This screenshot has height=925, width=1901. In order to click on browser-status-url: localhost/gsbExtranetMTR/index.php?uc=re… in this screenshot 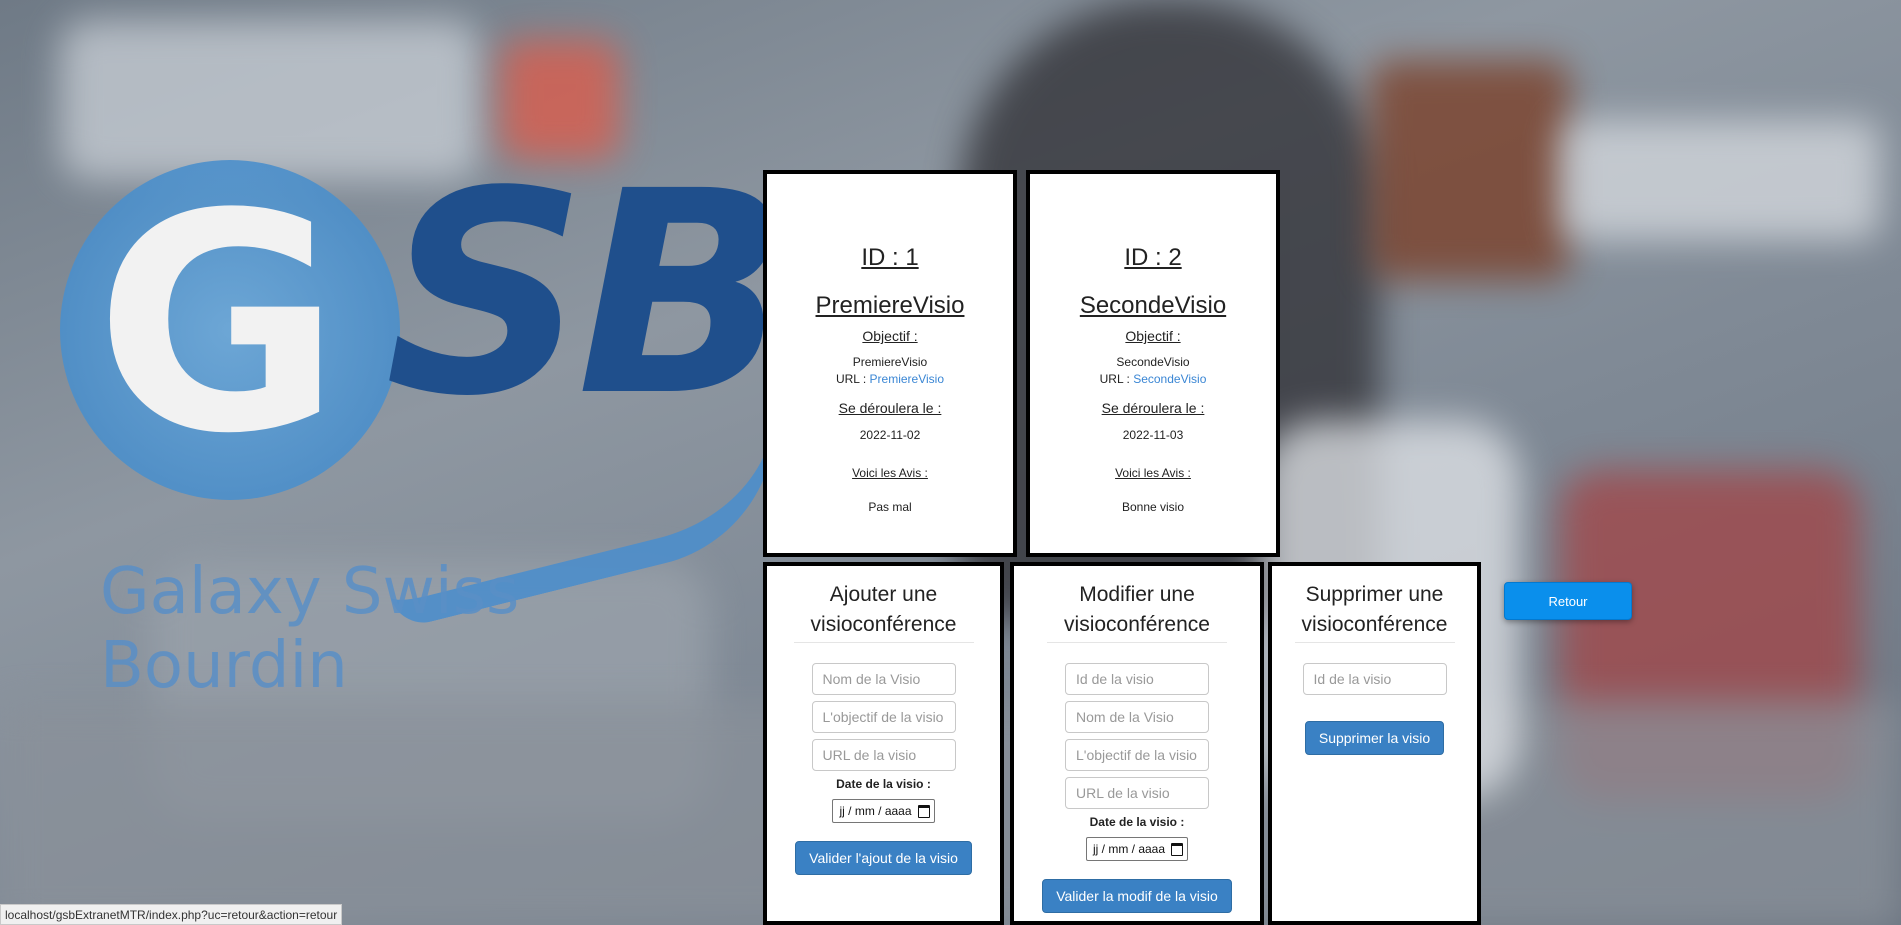, I will do `click(171, 914)`.